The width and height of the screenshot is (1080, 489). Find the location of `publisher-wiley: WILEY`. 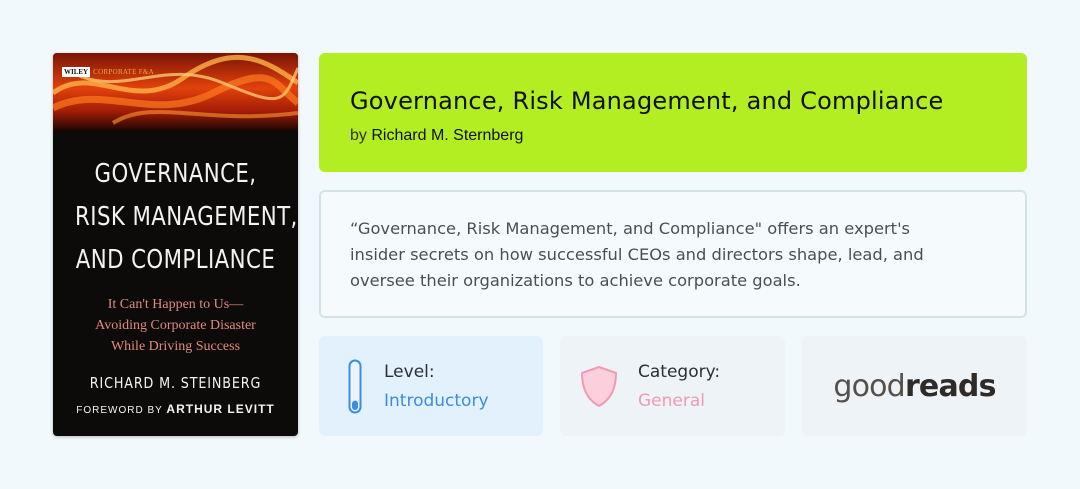

publisher-wiley: WILEY is located at coordinates (76, 72).